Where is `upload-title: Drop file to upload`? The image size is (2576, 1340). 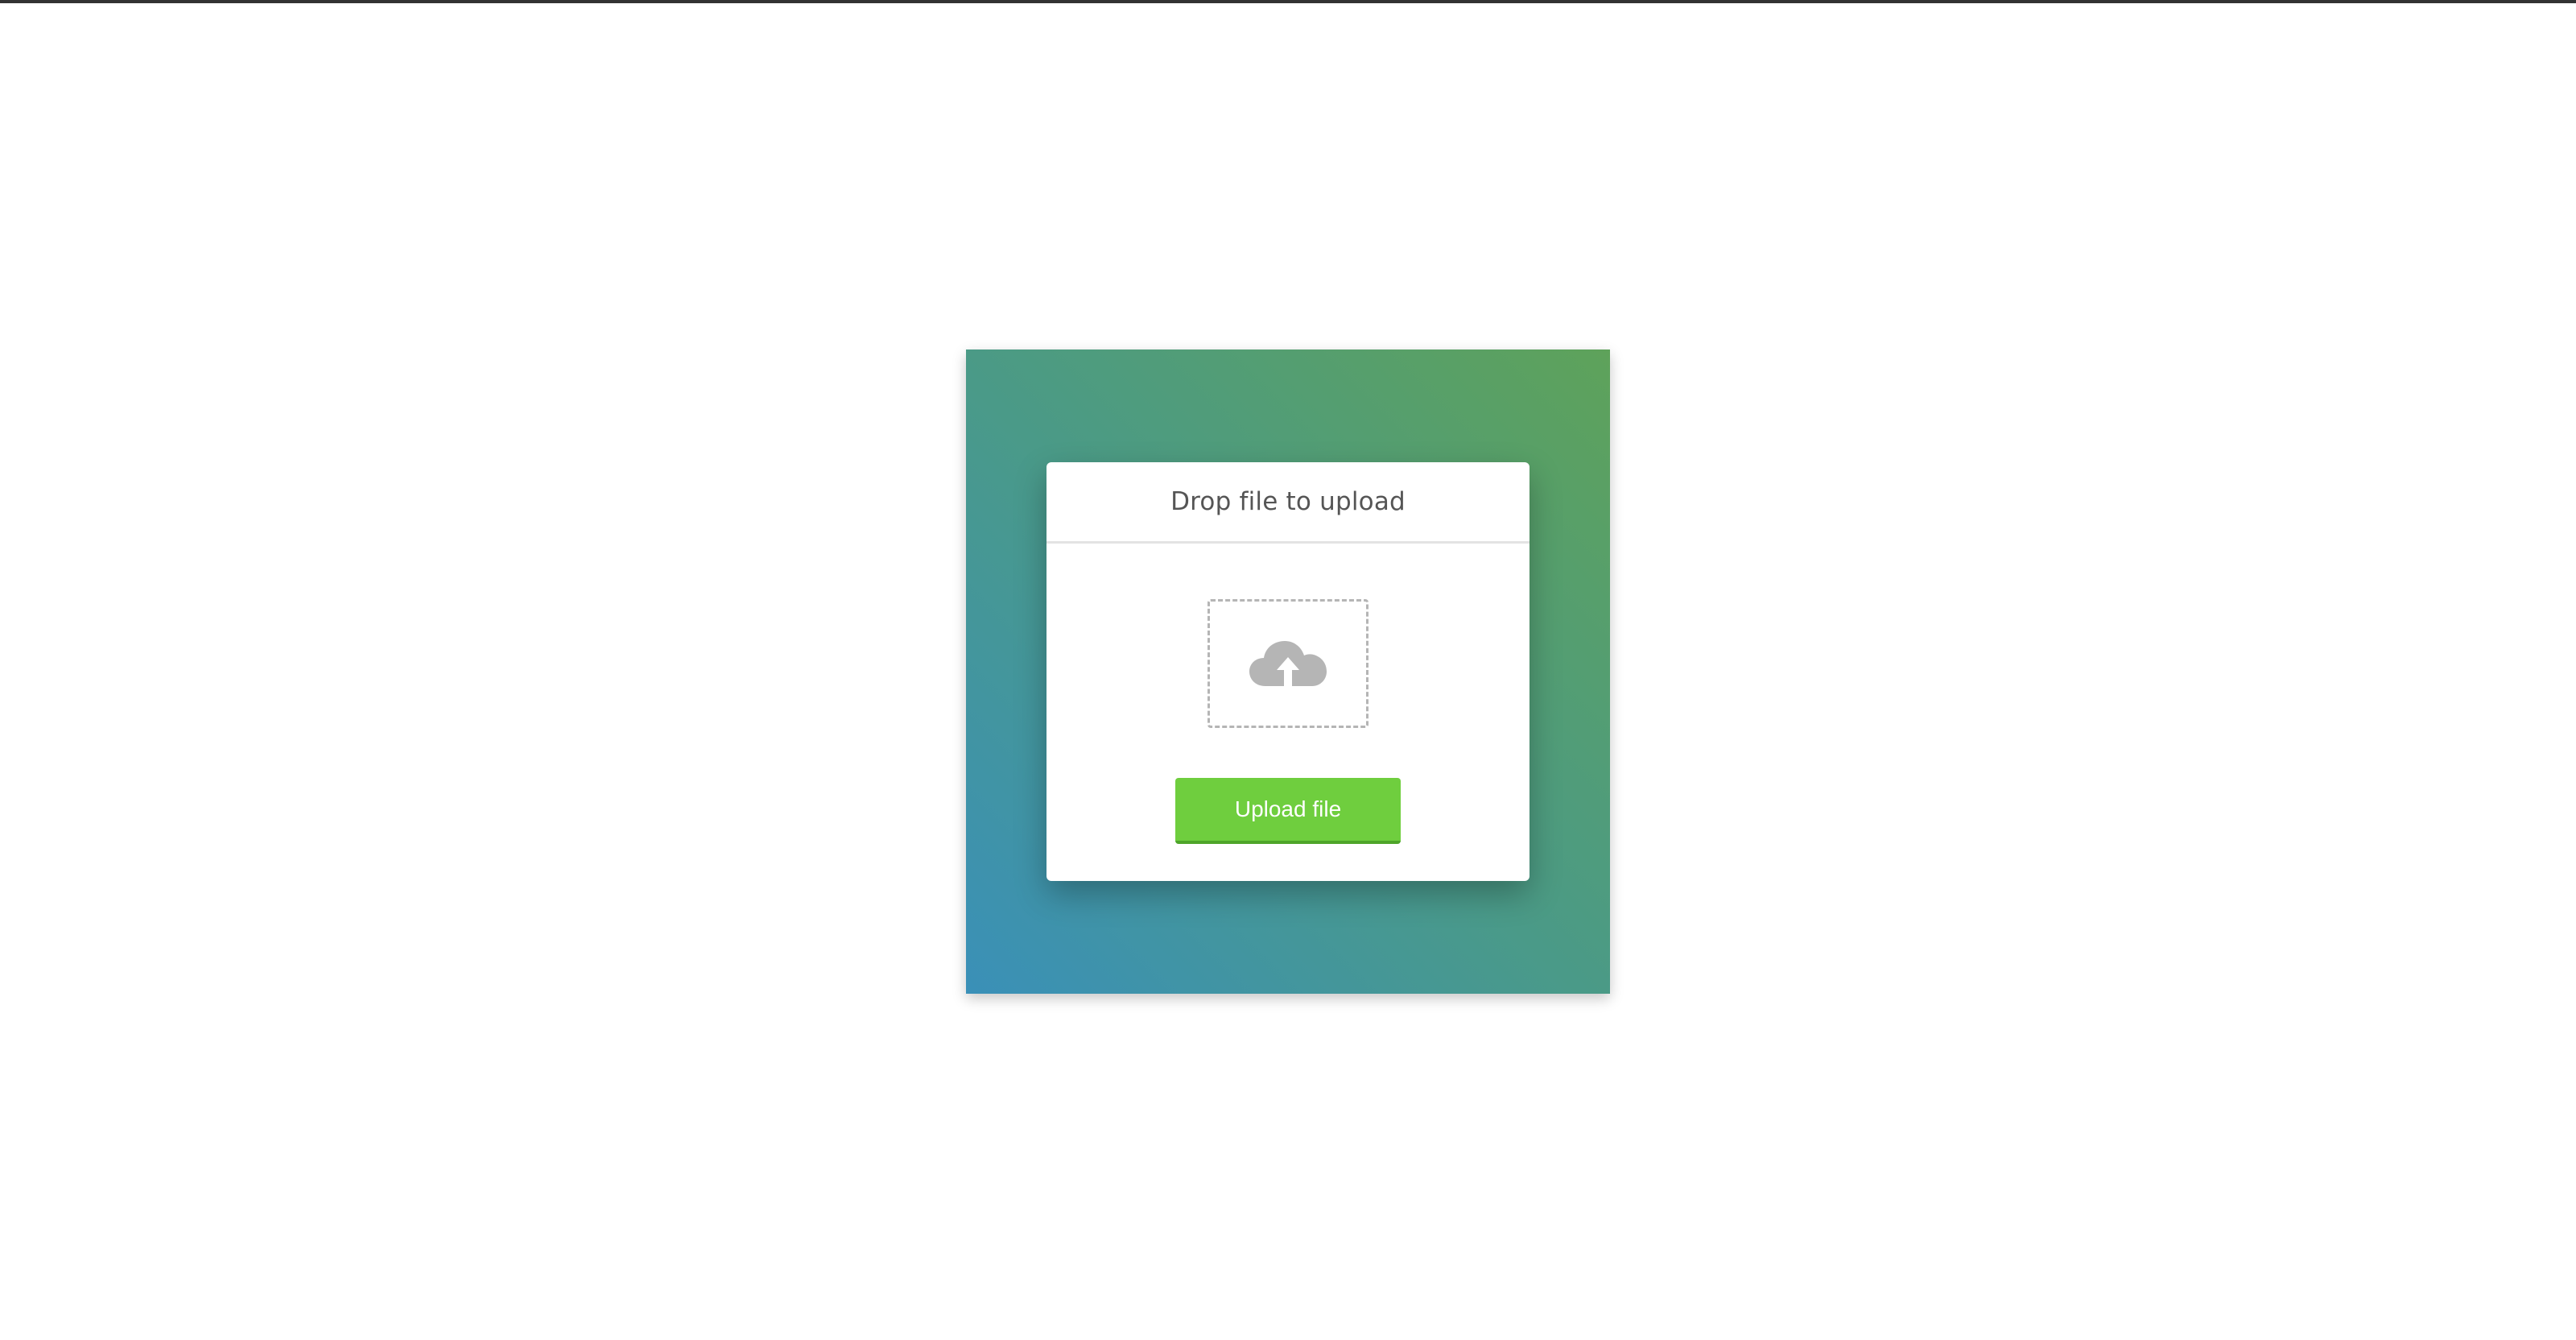 upload-title: Drop file to upload is located at coordinates (1288, 501).